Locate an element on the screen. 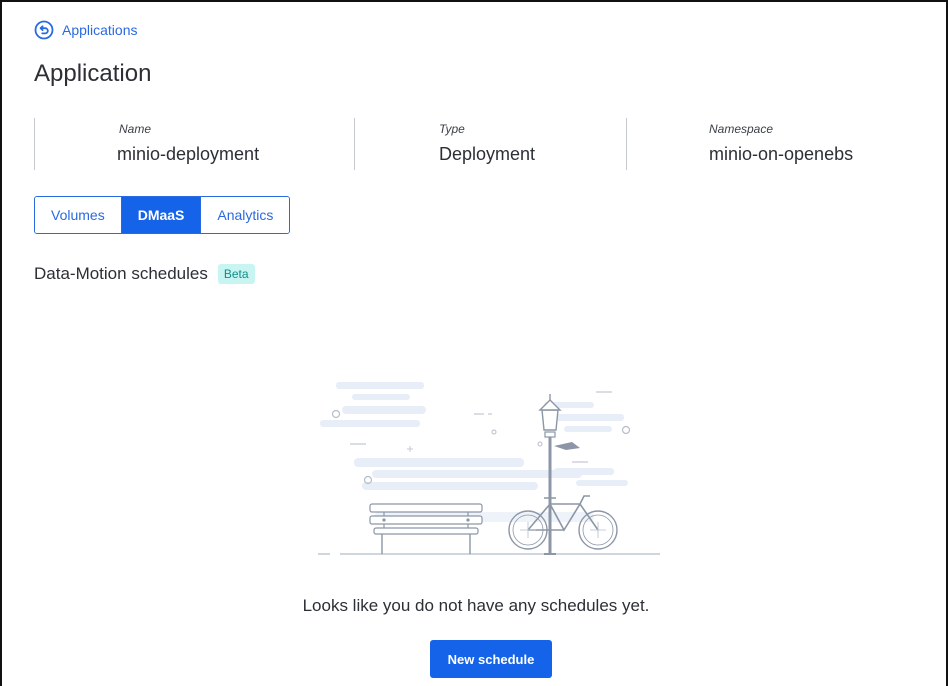 This screenshot has width=948, height=686. back-link-label: Applications is located at coordinates (100, 30).